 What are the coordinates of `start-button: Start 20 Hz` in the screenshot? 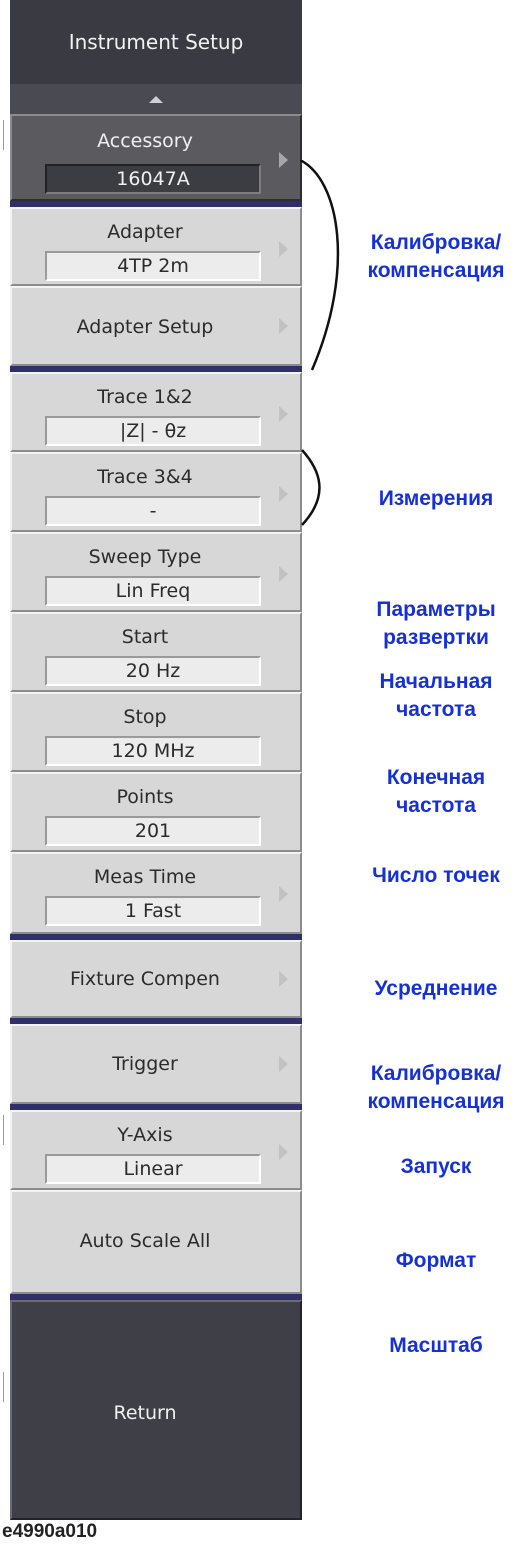 It's located at (156, 652).